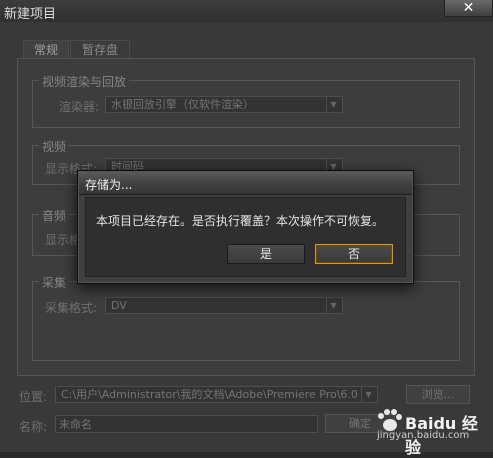 This screenshot has height=458, width=493. I want to click on yes-button: 是, so click(266, 254).